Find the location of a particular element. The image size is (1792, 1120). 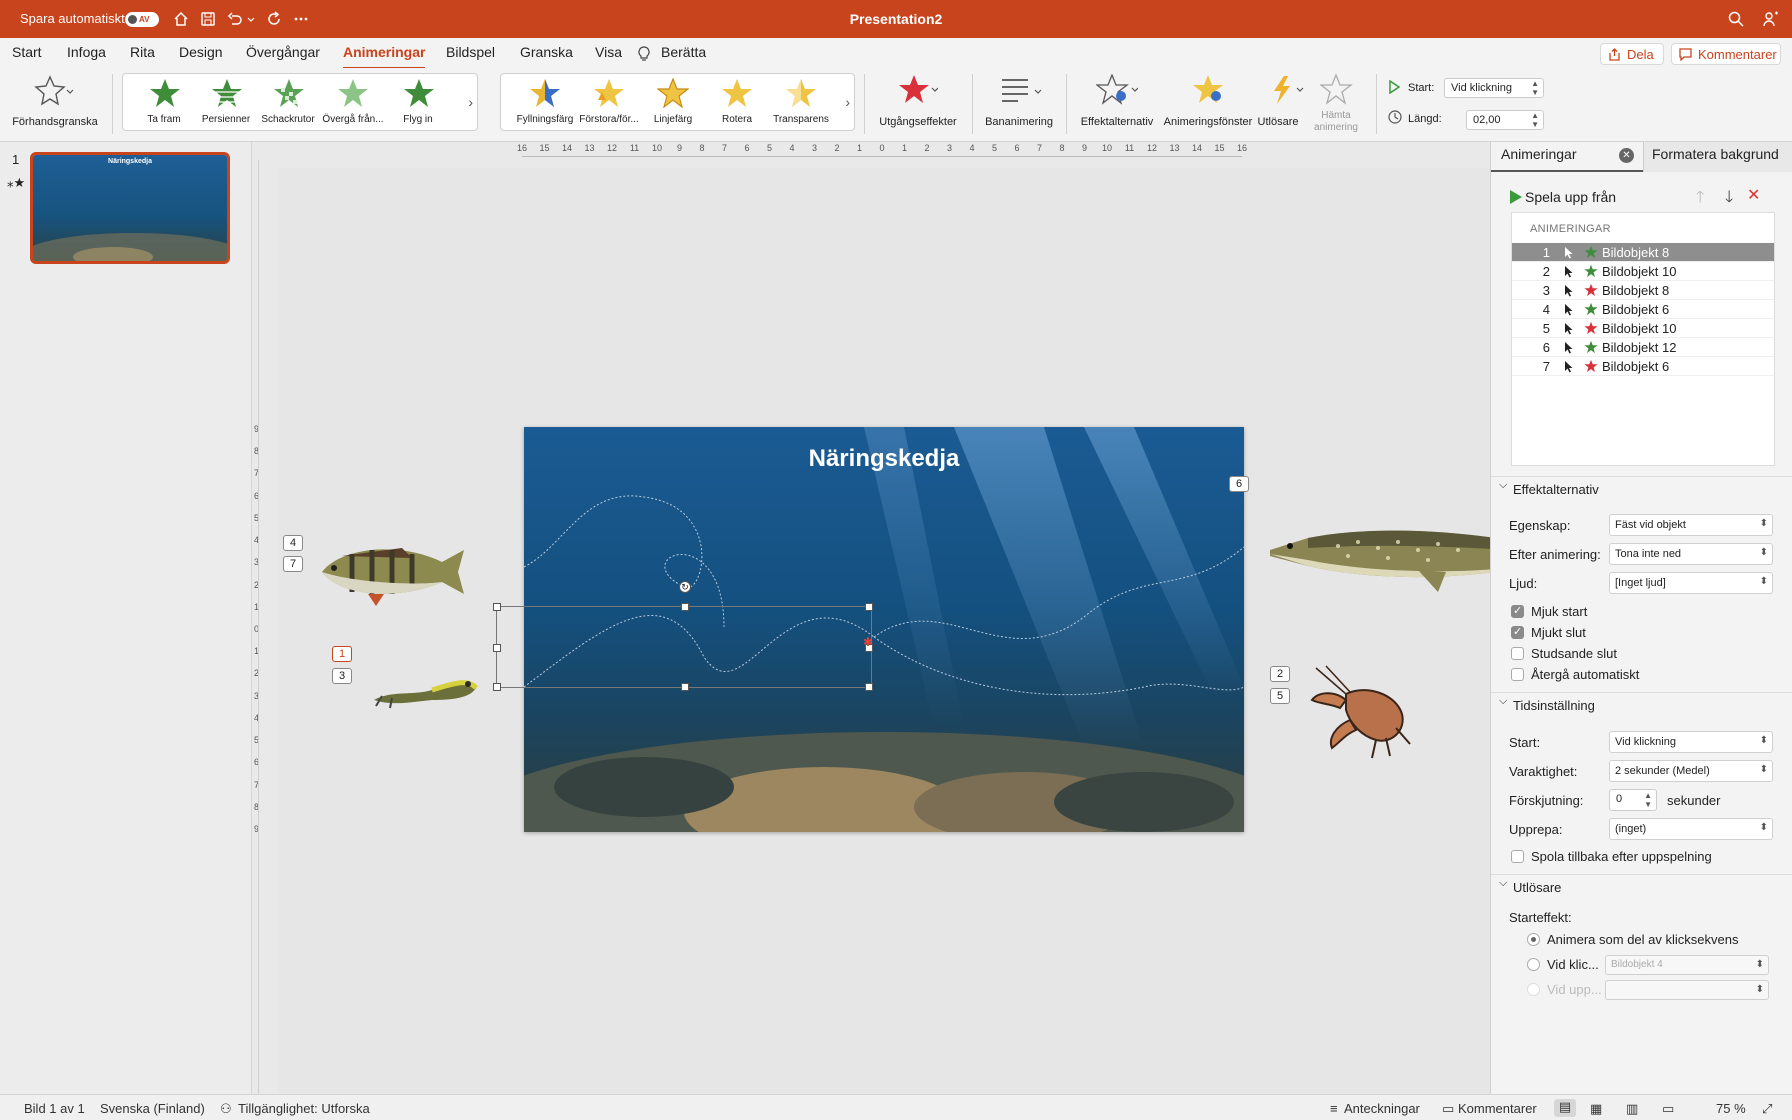

animation-list-item: 3 Bildobjekt 8 is located at coordinates (1643, 290).